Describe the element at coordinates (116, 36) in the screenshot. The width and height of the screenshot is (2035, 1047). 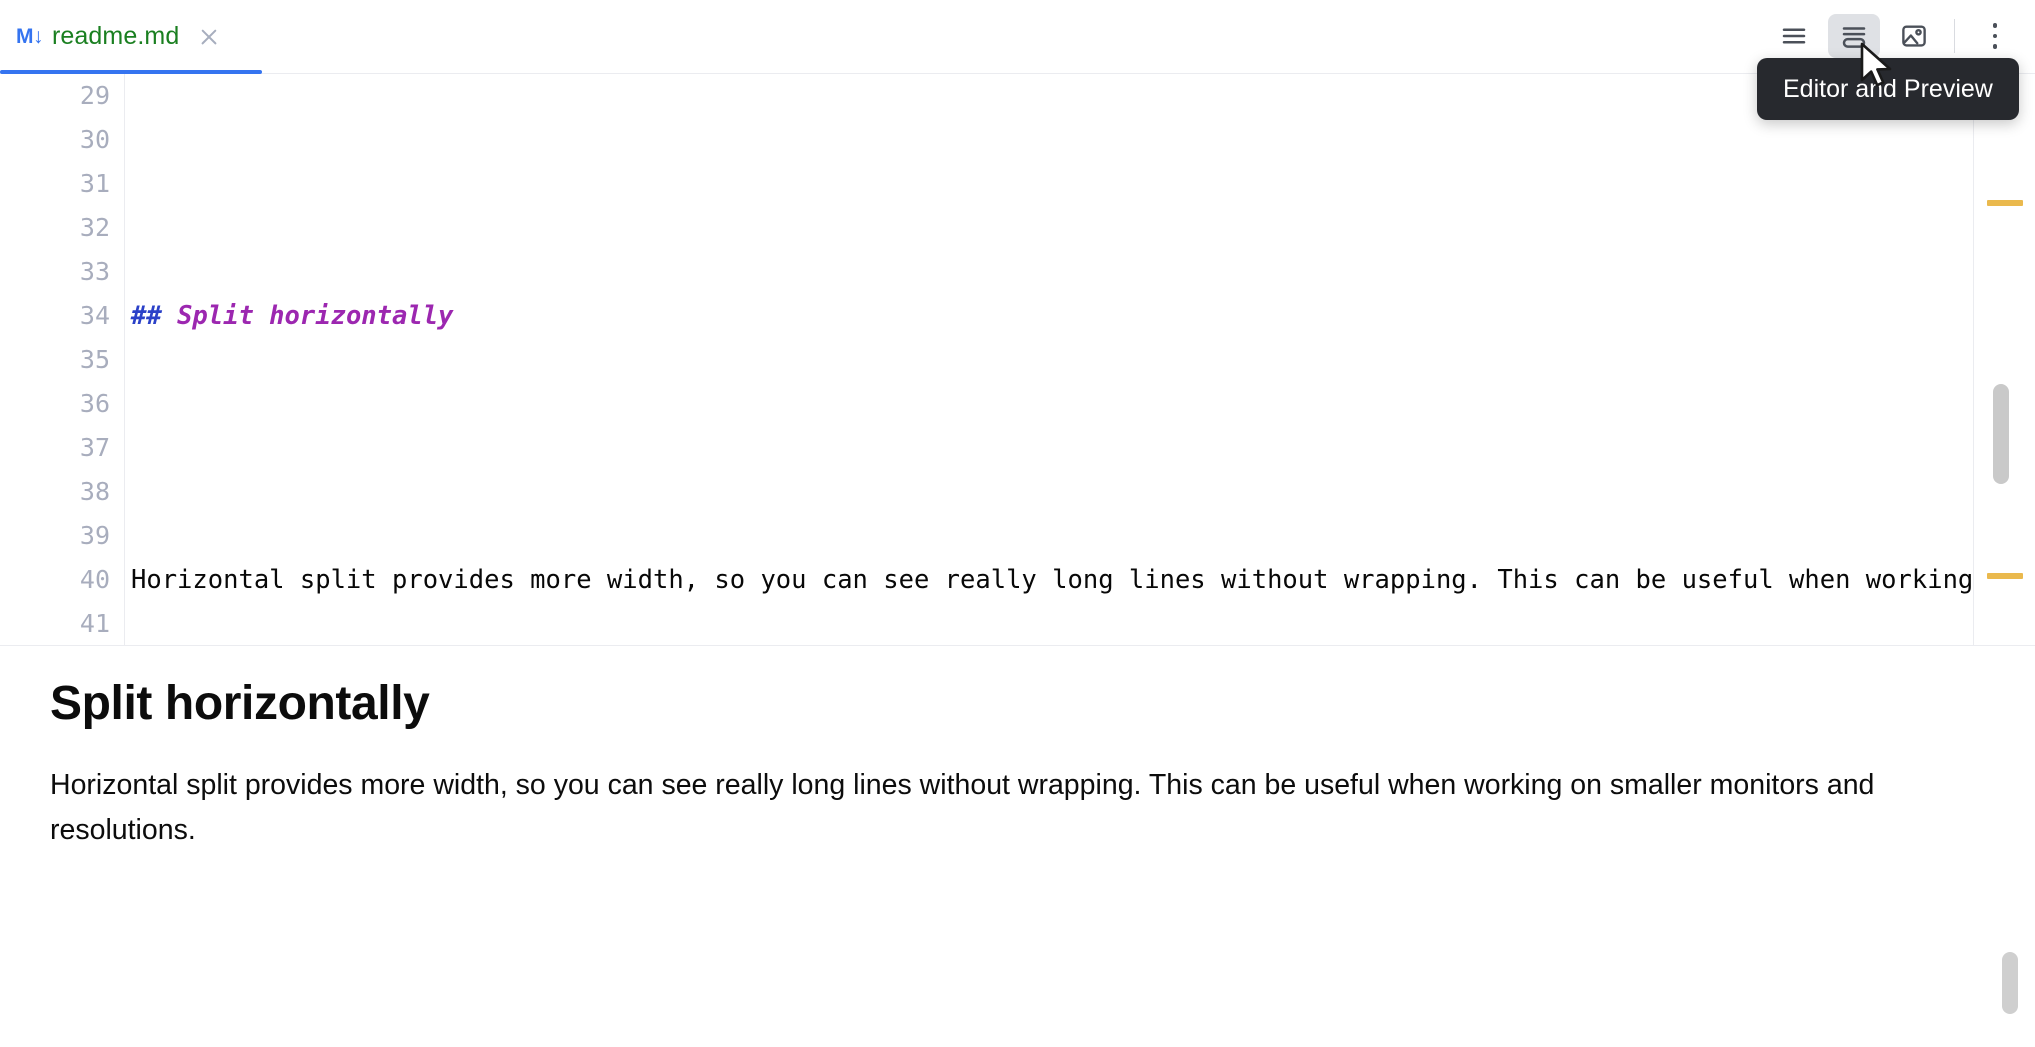
I see `tab-title: readme.md` at that location.